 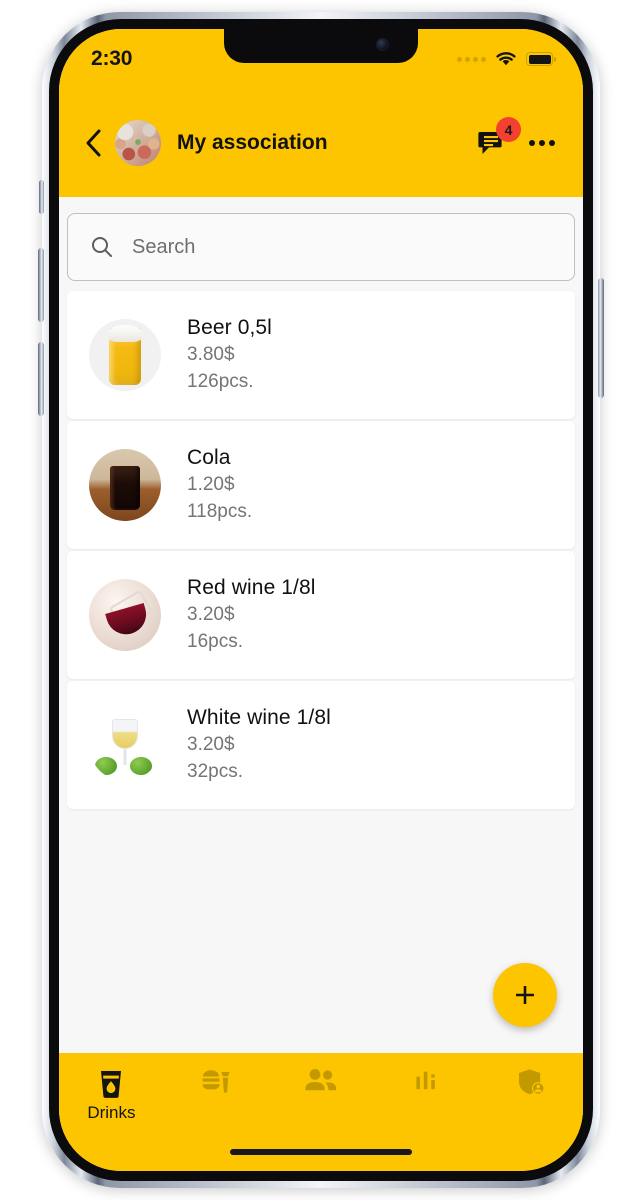 I want to click on search-section, so click(x=321, y=244).